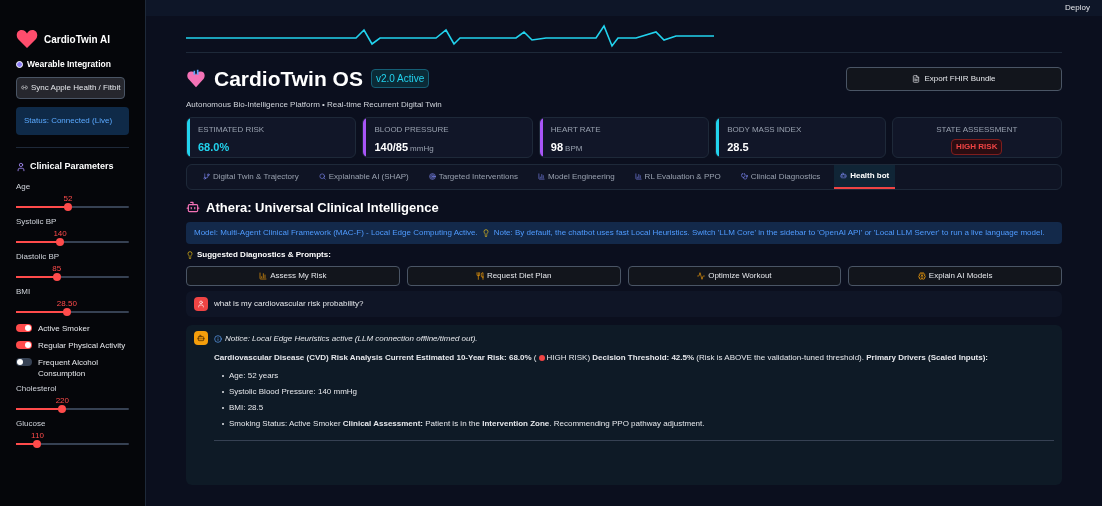 The image size is (1102, 506). I want to click on toggle-label: Frequent Alcohol Consumption, so click(69, 368).